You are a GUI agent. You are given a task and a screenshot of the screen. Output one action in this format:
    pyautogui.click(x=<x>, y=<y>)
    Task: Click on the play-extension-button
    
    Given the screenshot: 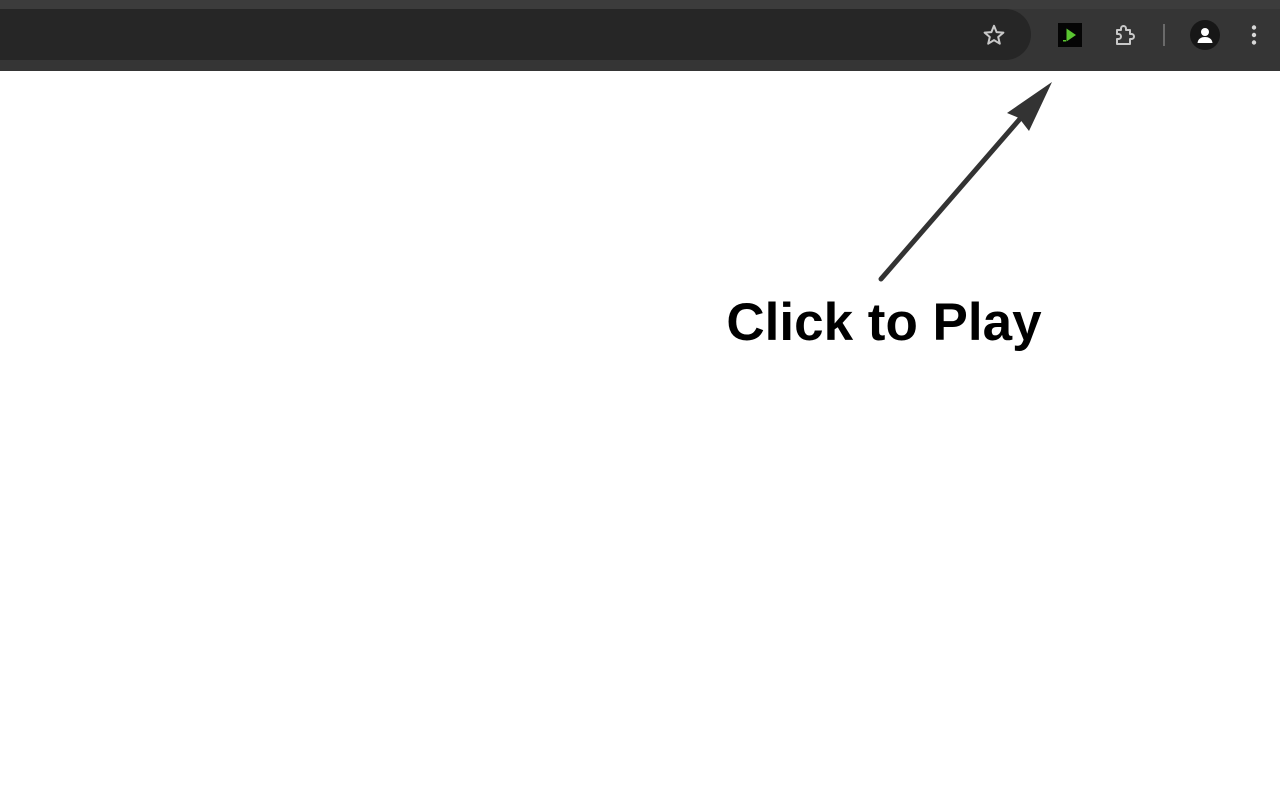 What is the action you would take?
    pyautogui.click(x=1070, y=35)
    